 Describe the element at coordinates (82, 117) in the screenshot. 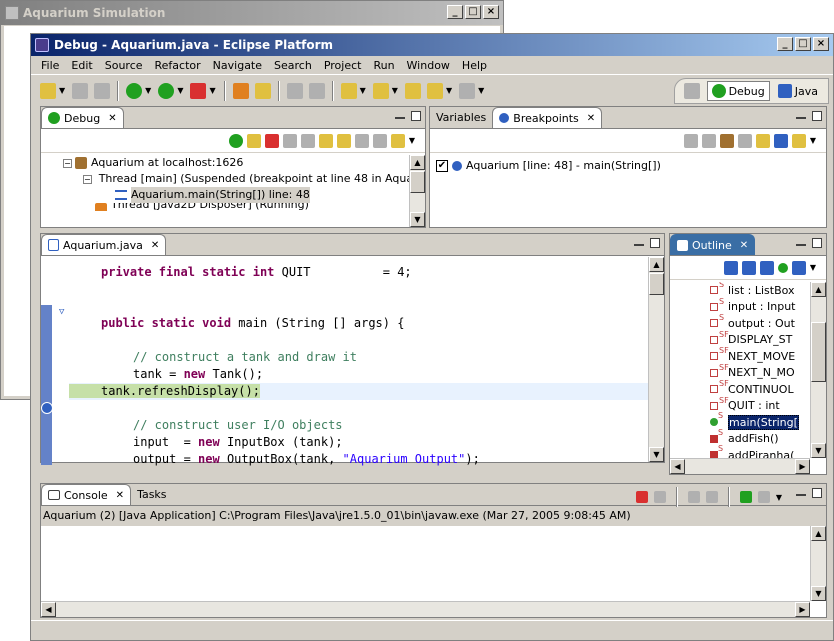

I see `tab-debug: Debug ✕` at that location.